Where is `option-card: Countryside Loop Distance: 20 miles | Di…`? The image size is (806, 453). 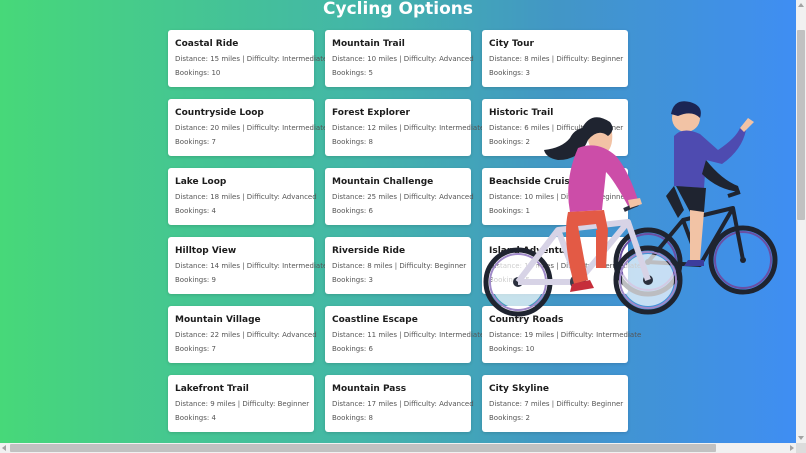 option-card: Countryside Loop Distance: 20 miles | Di… is located at coordinates (248, 127).